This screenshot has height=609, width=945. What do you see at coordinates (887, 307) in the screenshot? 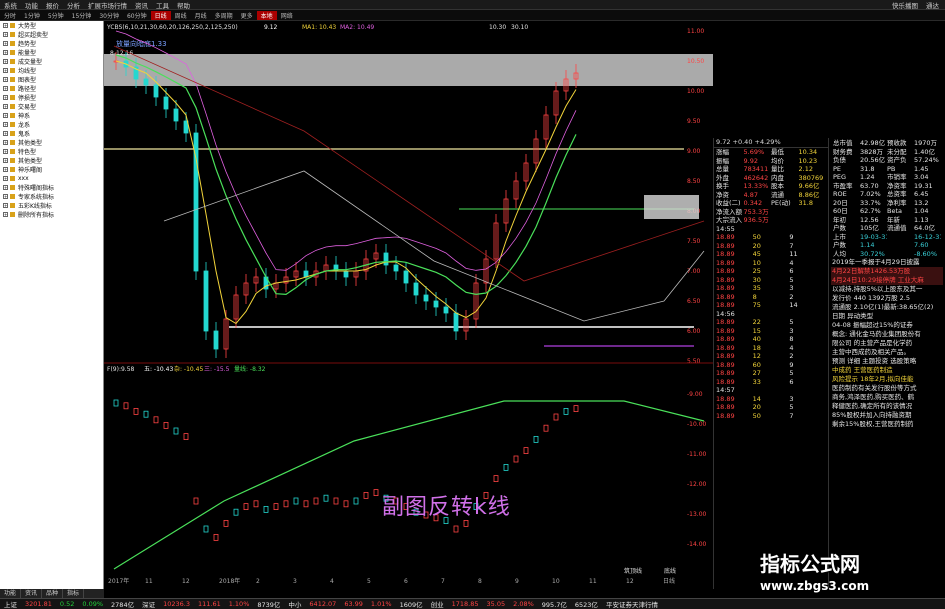
I see `f10-news: 流通股 2.10亿(1)最新:38.65亿(2)` at bounding box center [887, 307].